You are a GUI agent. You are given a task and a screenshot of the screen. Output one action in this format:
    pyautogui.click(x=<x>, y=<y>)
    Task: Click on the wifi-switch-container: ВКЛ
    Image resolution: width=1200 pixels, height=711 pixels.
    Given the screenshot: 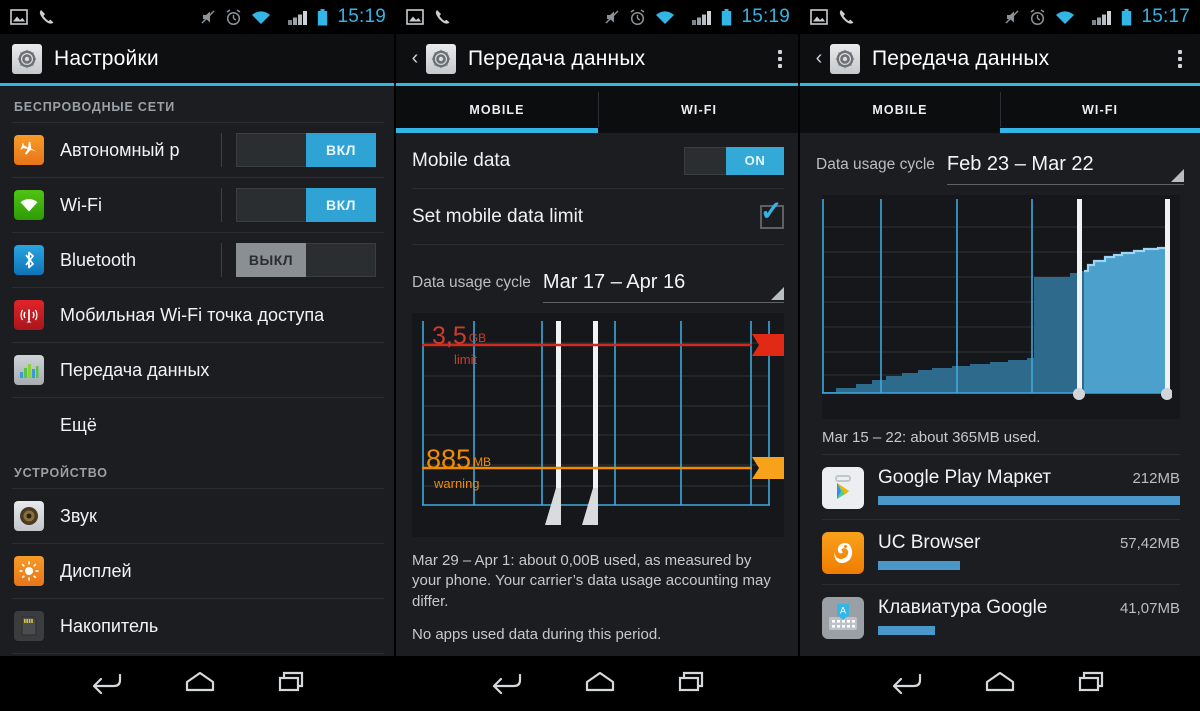 What is the action you would take?
    pyautogui.click(x=308, y=205)
    